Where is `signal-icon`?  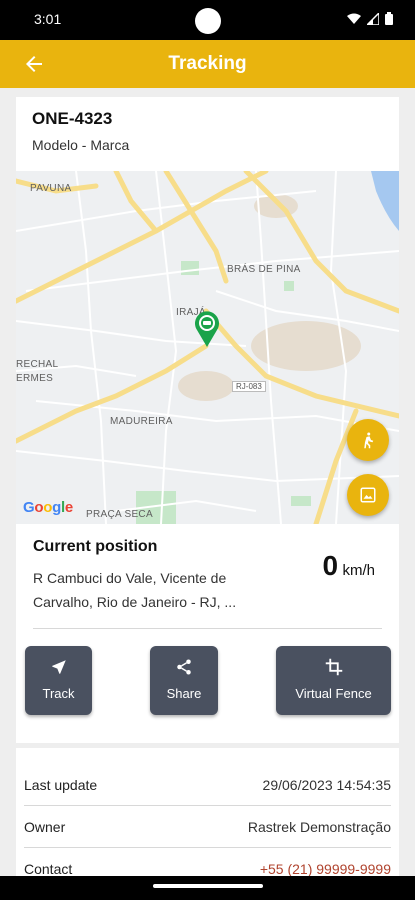 signal-icon is located at coordinates (373, 18).